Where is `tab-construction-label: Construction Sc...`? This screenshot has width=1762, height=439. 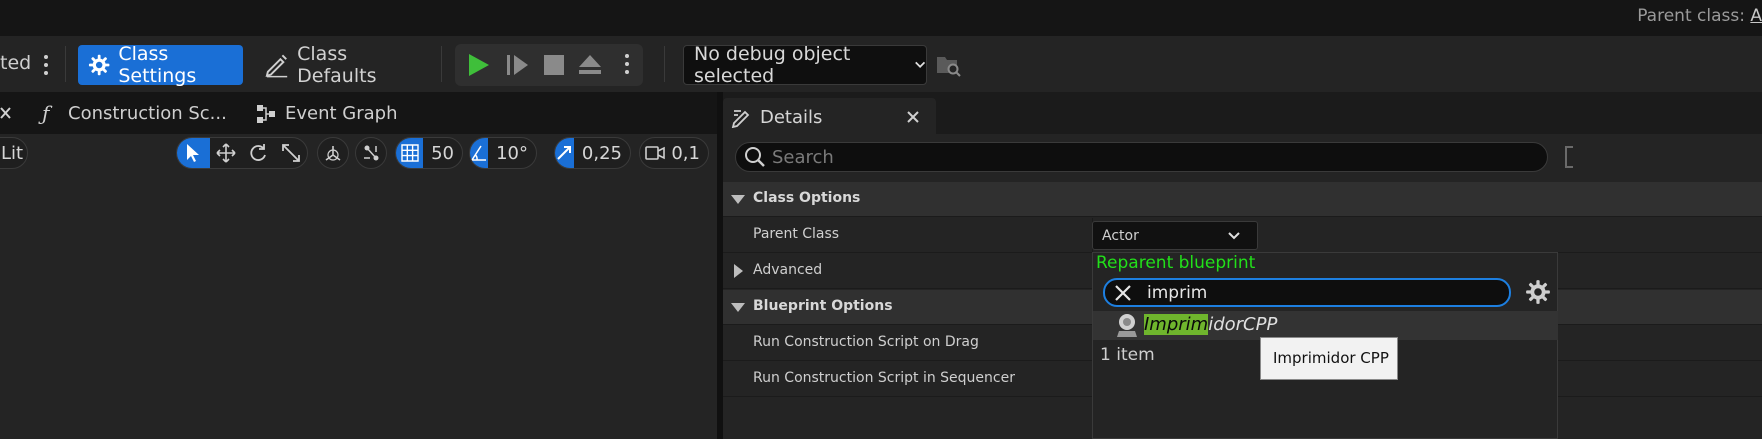
tab-construction-label: Construction Sc... is located at coordinates (147, 113).